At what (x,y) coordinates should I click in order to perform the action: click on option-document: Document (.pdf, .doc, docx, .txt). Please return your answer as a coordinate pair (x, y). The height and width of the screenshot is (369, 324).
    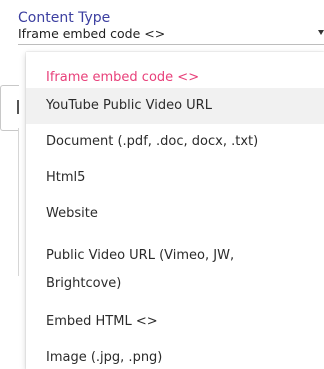
    Looking at the image, I should click on (175, 142).